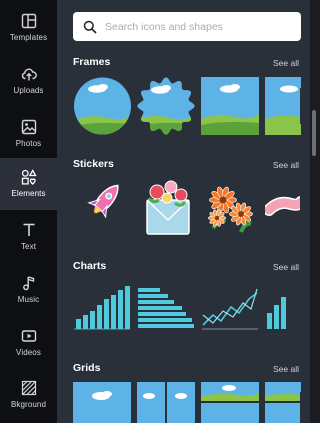 The image size is (320, 423). Describe the element at coordinates (166, 308) in the screenshot. I see `horizontal-bar-chart-tile` at that location.